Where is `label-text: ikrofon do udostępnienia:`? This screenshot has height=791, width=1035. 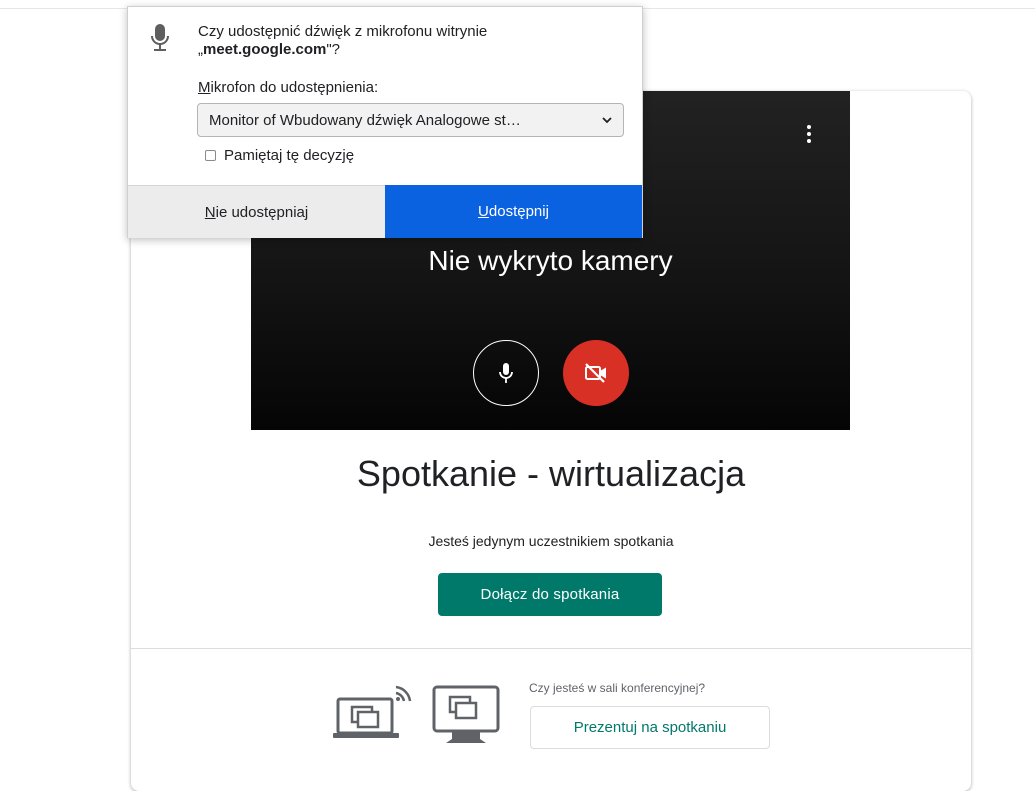
label-text: ikrofon do udostępnienia: is located at coordinates (294, 87).